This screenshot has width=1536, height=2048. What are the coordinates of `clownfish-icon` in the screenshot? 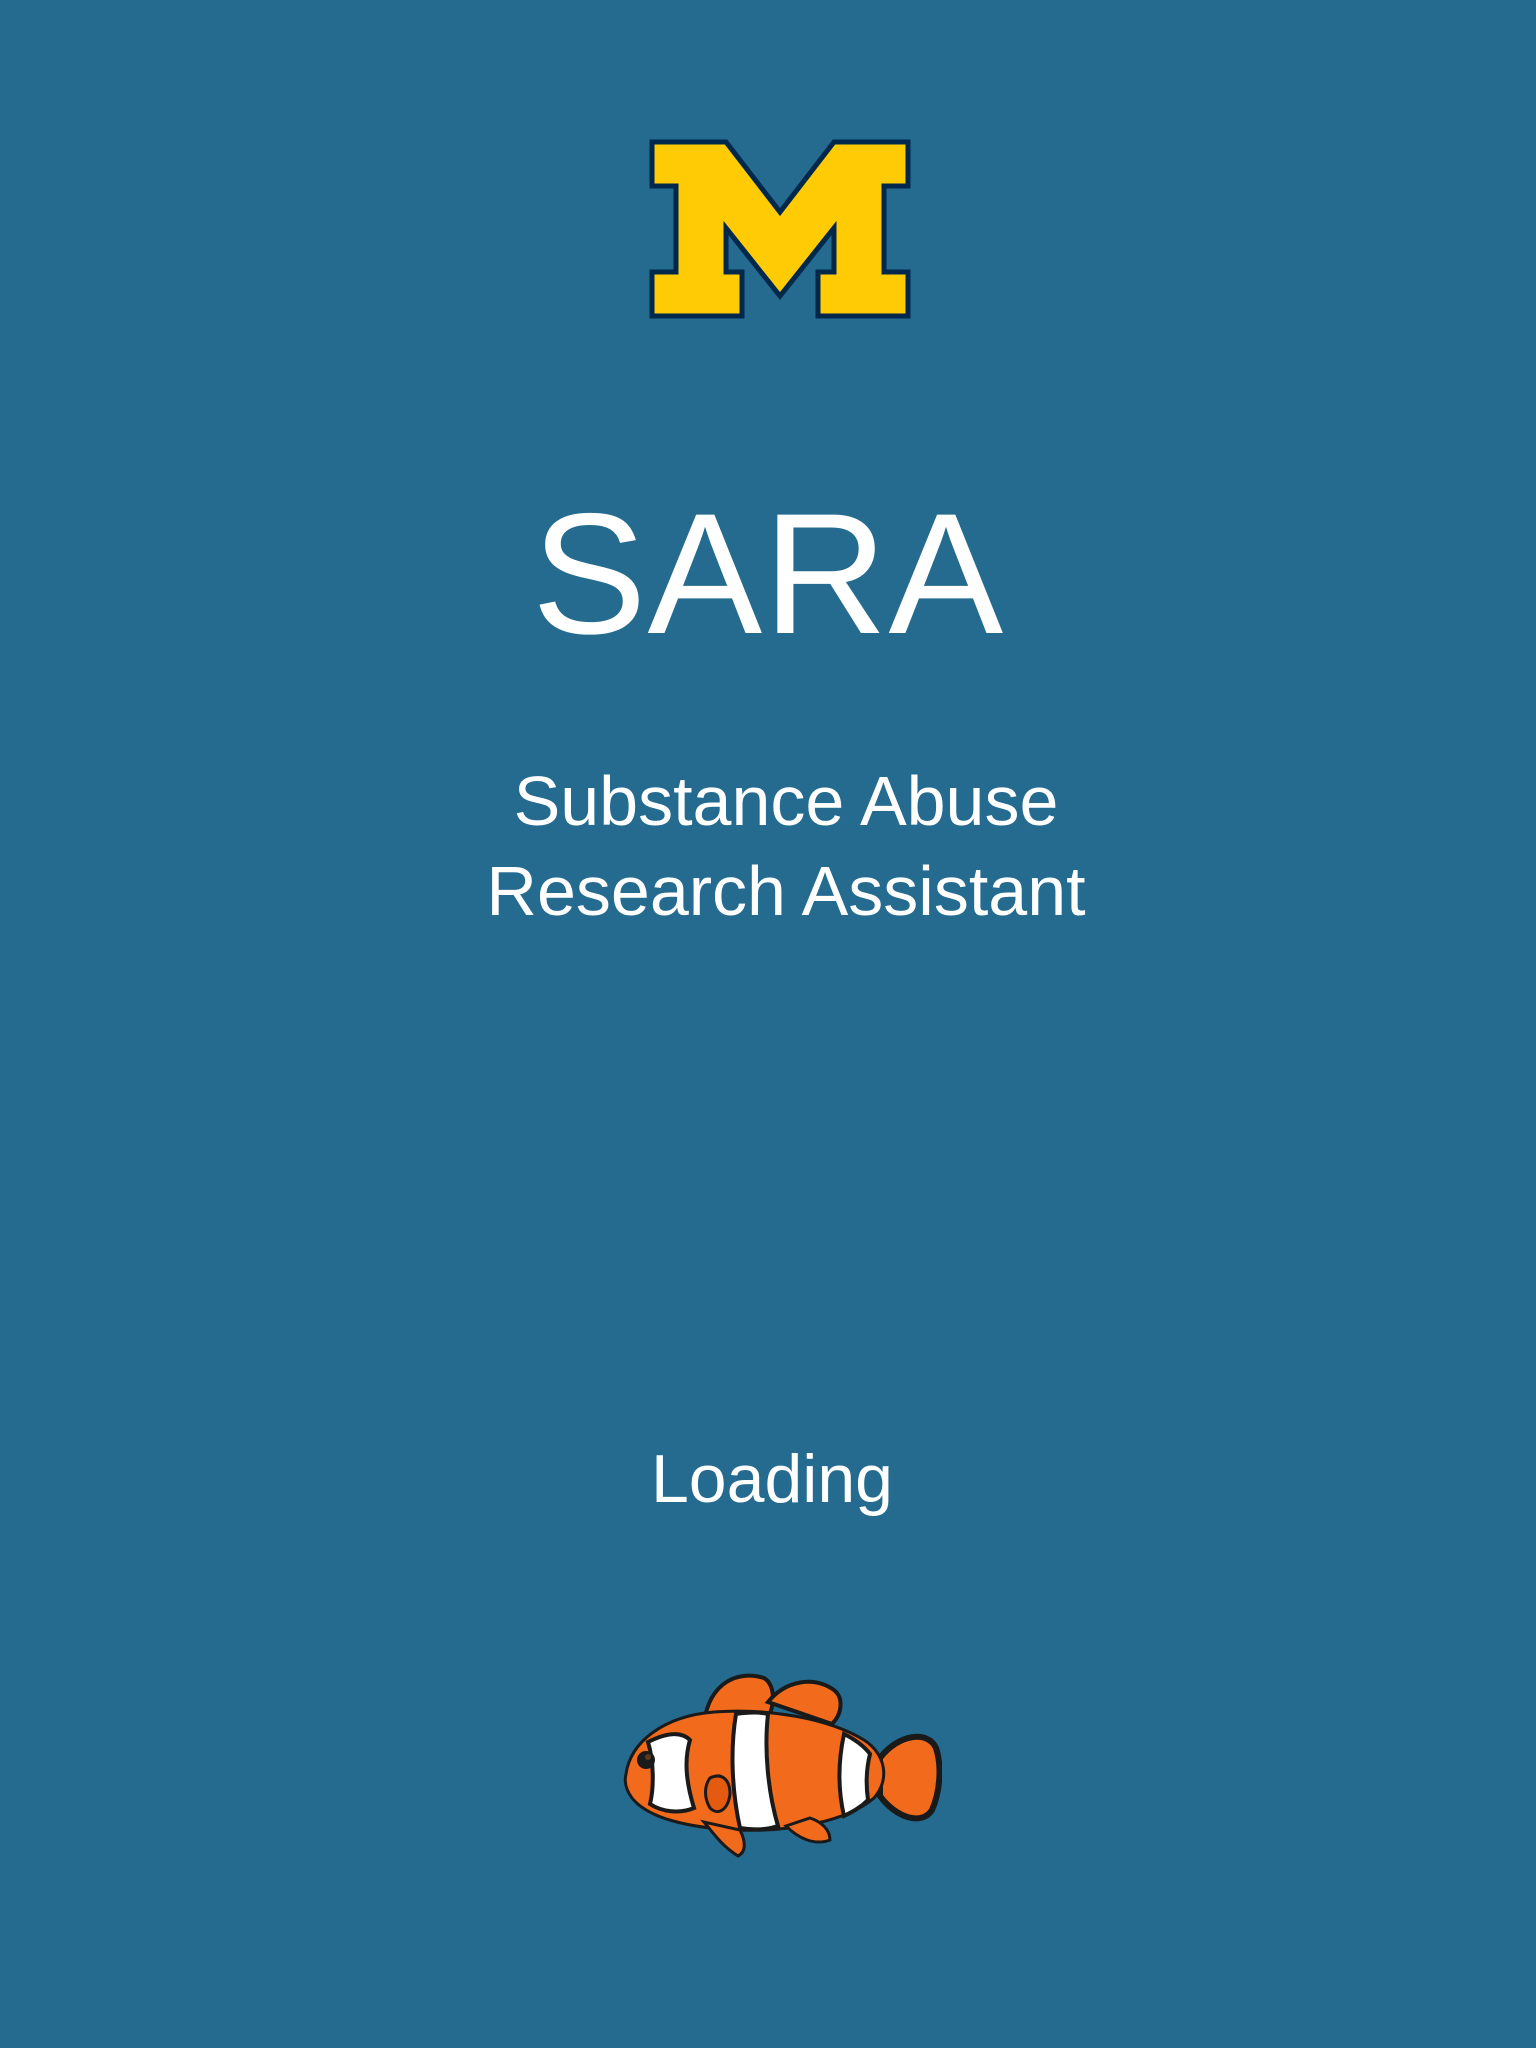 It's located at (780, 1761).